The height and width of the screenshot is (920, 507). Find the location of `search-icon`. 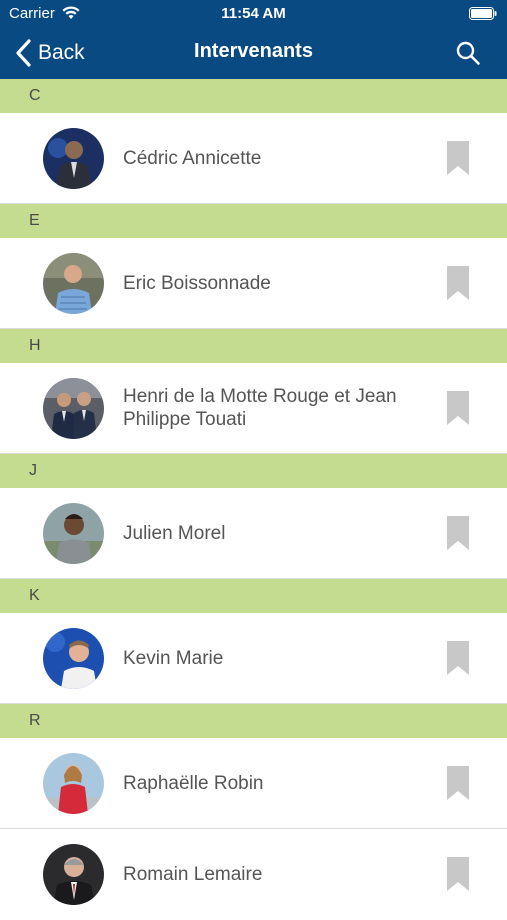

search-icon is located at coordinates (468, 53).